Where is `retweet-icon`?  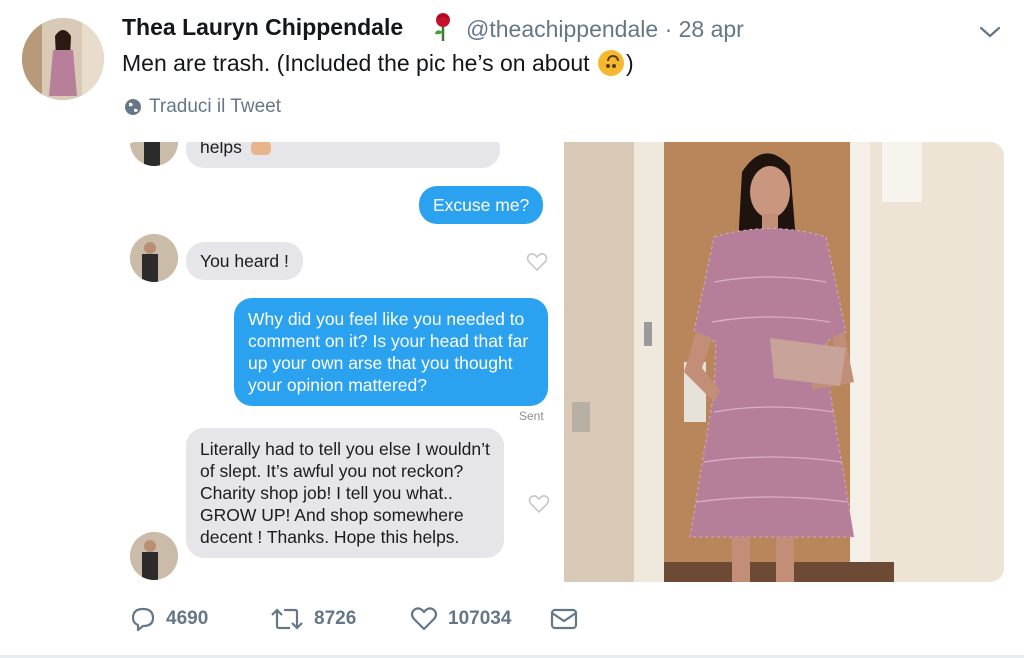
retweet-icon is located at coordinates (287, 619).